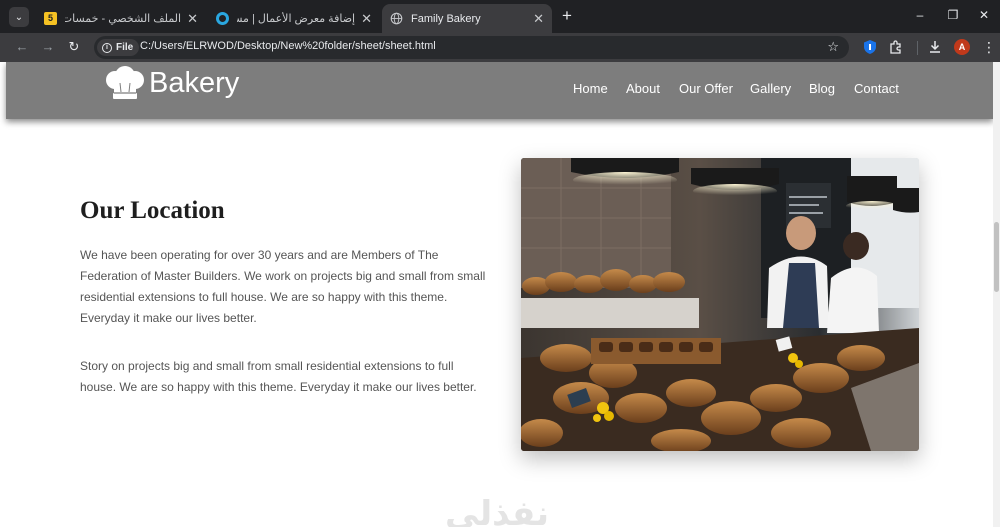 The image size is (1000, 527). I want to click on nav-blog: Blog, so click(822, 88).